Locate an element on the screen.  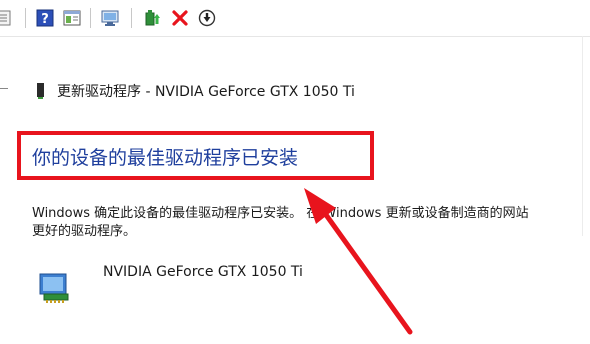
graphics-card-icon is located at coordinates (40, 91).